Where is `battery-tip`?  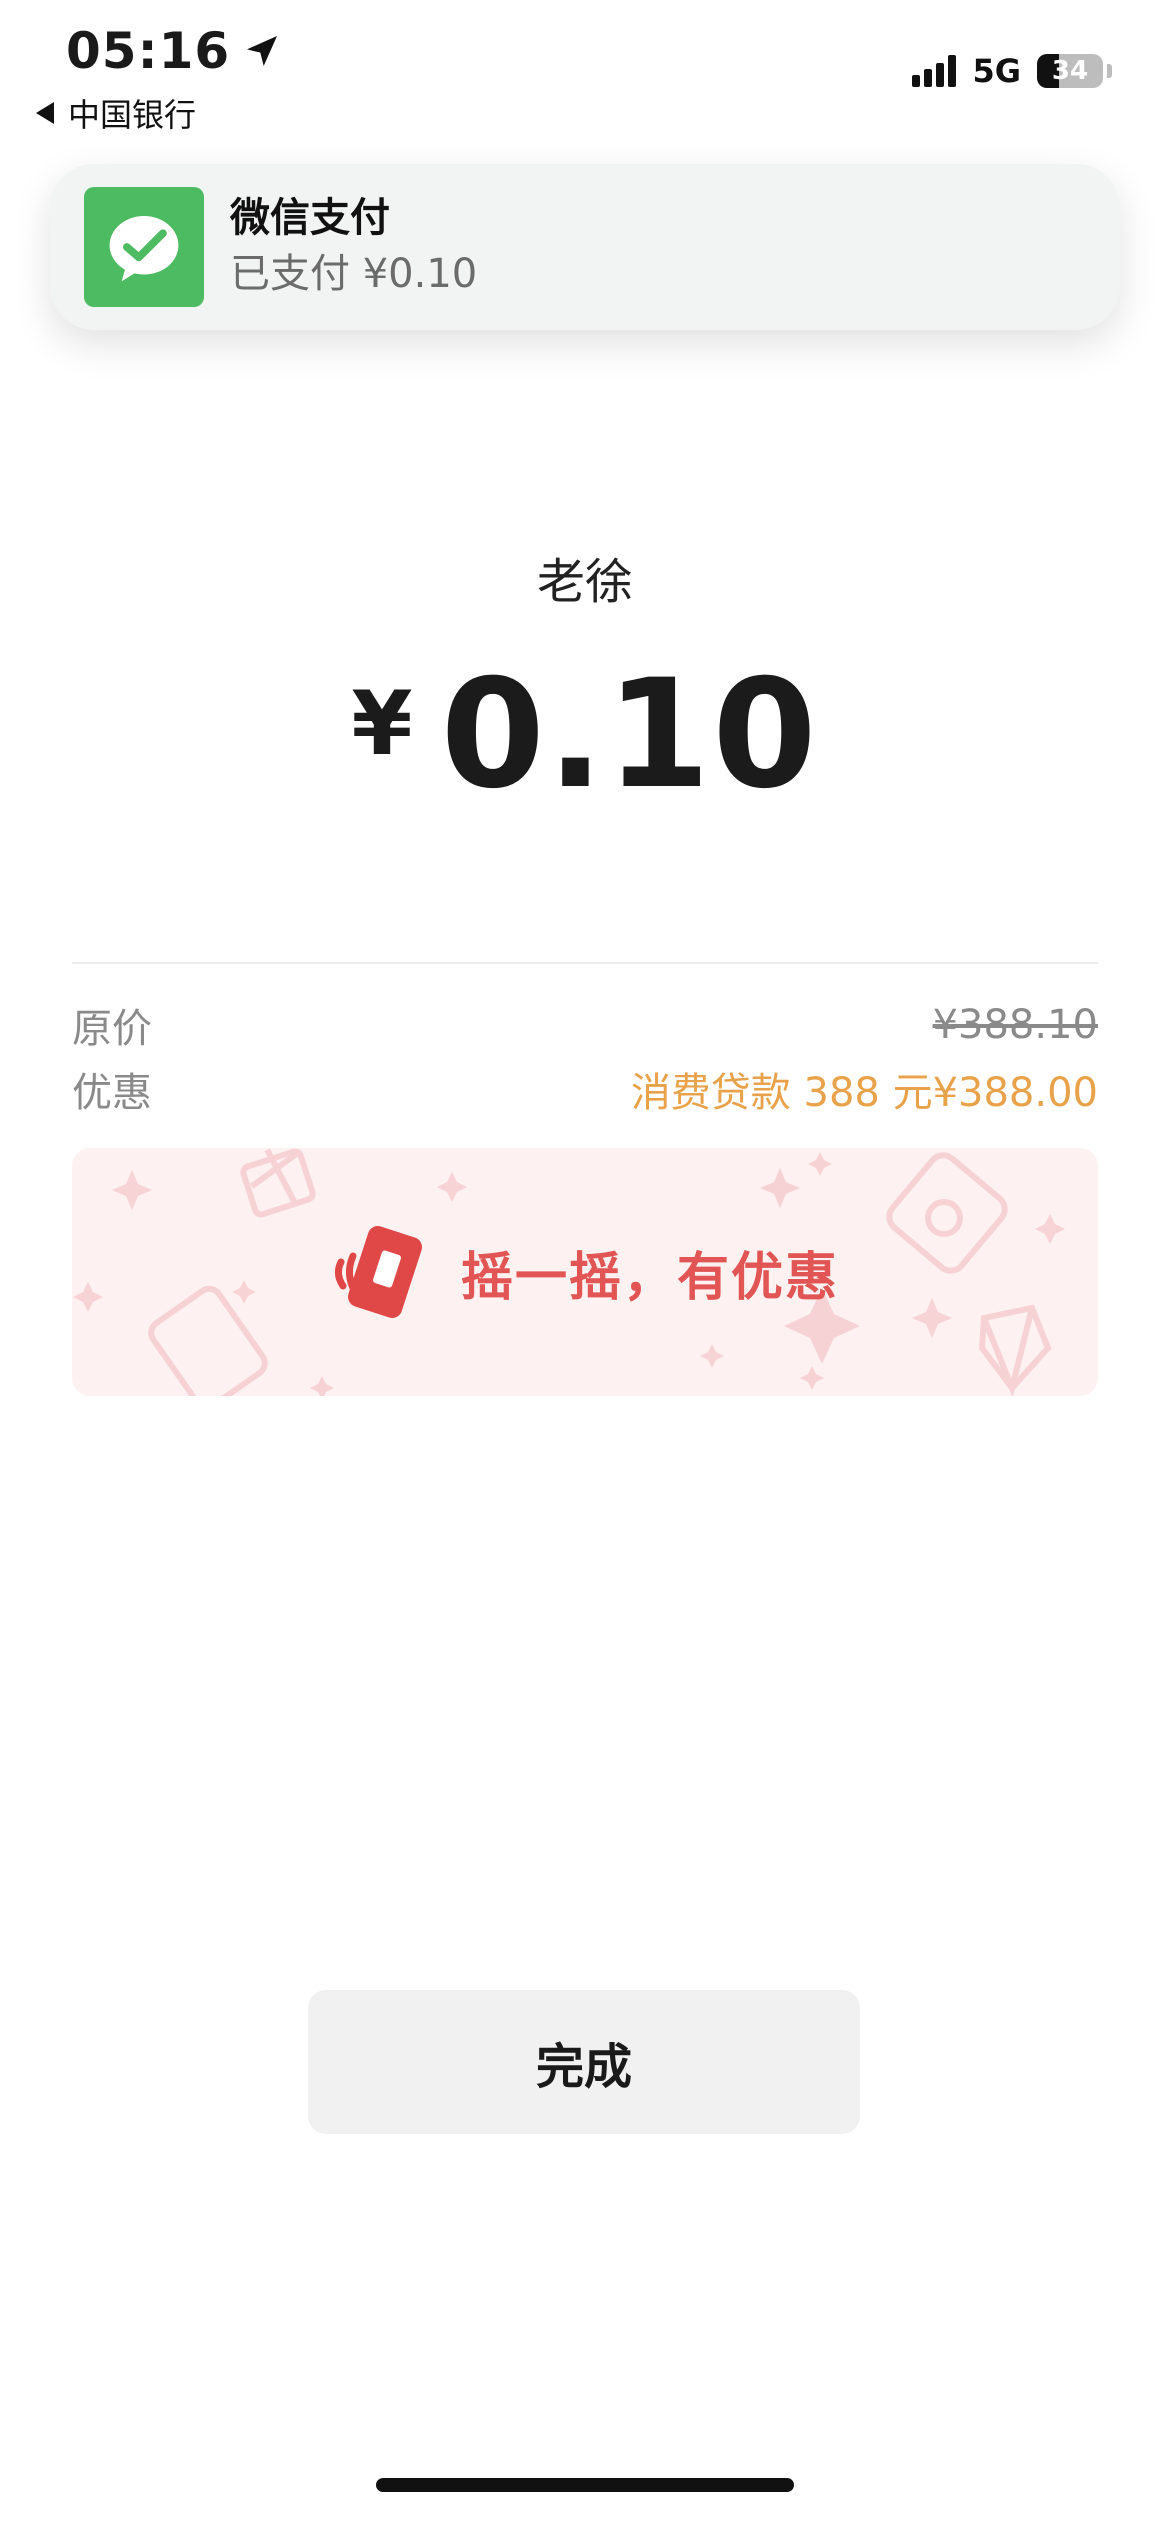
battery-tip is located at coordinates (1109, 71).